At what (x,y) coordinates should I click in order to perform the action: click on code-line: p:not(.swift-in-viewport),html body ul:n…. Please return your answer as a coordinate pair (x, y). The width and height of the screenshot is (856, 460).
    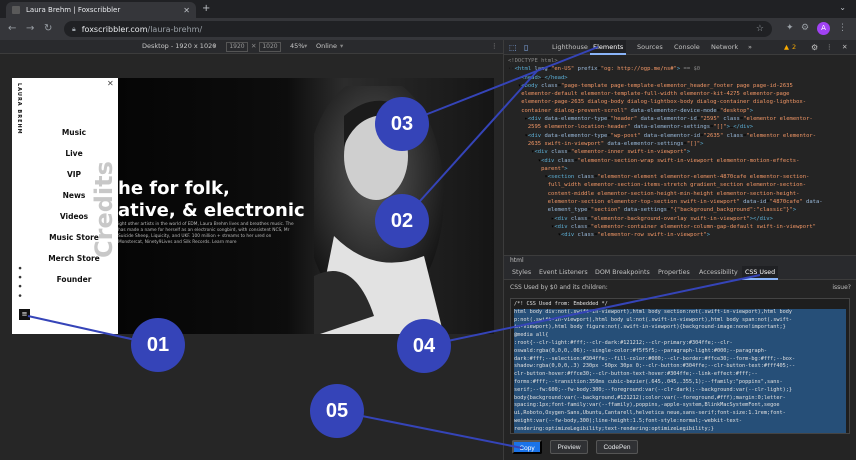
    Looking at the image, I should click on (680, 320).